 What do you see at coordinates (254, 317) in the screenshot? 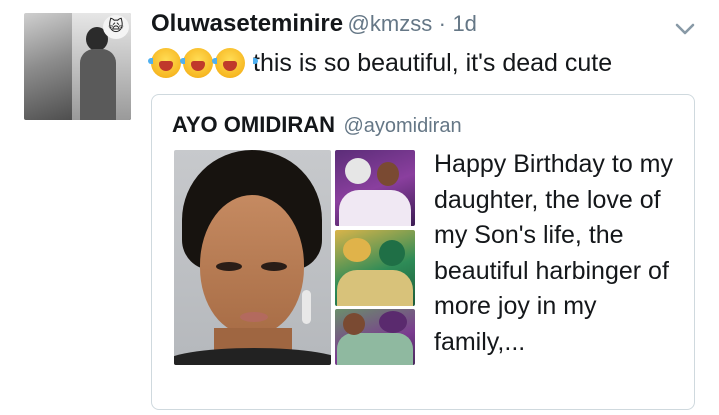
I see `photo-lips` at bounding box center [254, 317].